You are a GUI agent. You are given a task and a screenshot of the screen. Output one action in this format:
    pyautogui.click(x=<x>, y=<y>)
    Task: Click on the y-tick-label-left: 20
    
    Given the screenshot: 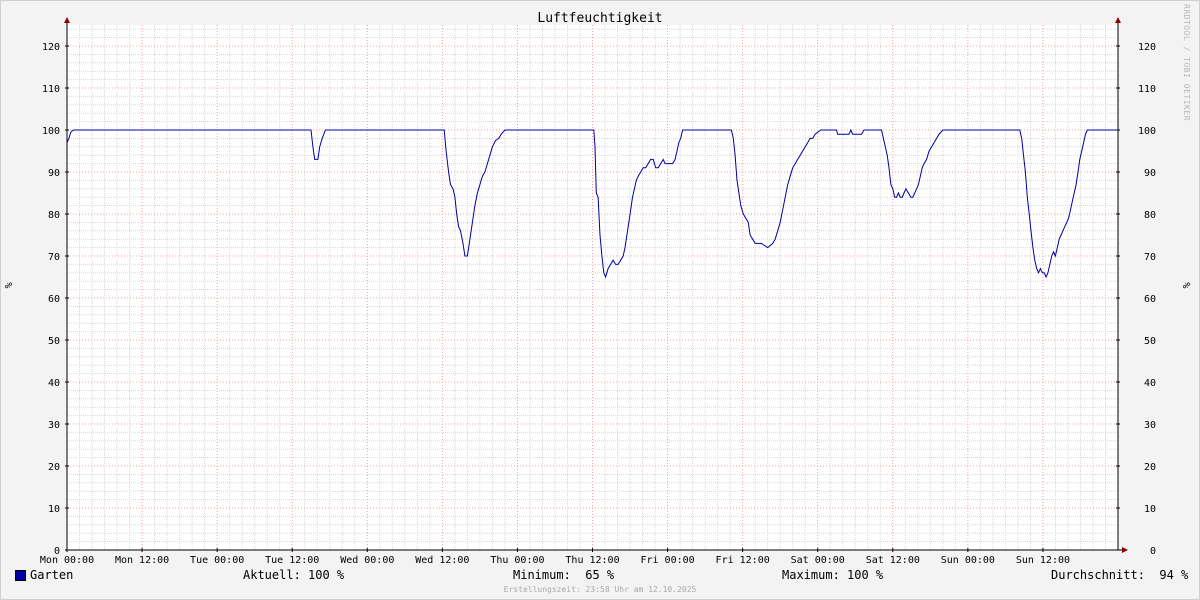 What is the action you would take?
    pyautogui.click(x=54, y=467)
    